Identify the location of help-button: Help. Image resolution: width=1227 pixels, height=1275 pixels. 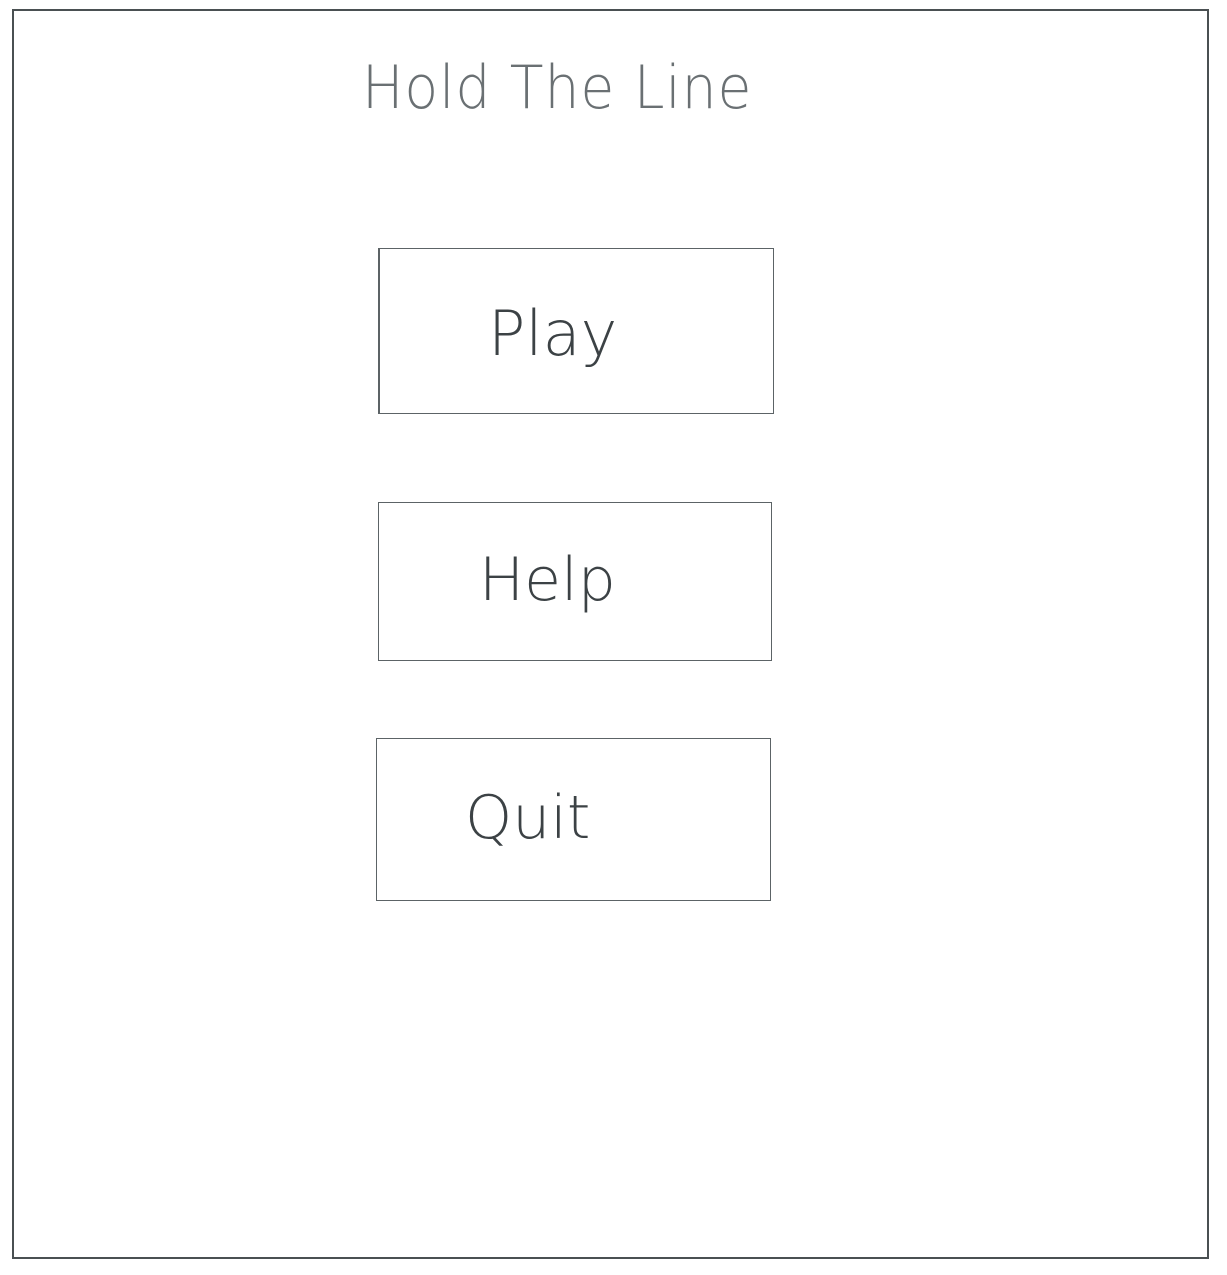
(575, 581).